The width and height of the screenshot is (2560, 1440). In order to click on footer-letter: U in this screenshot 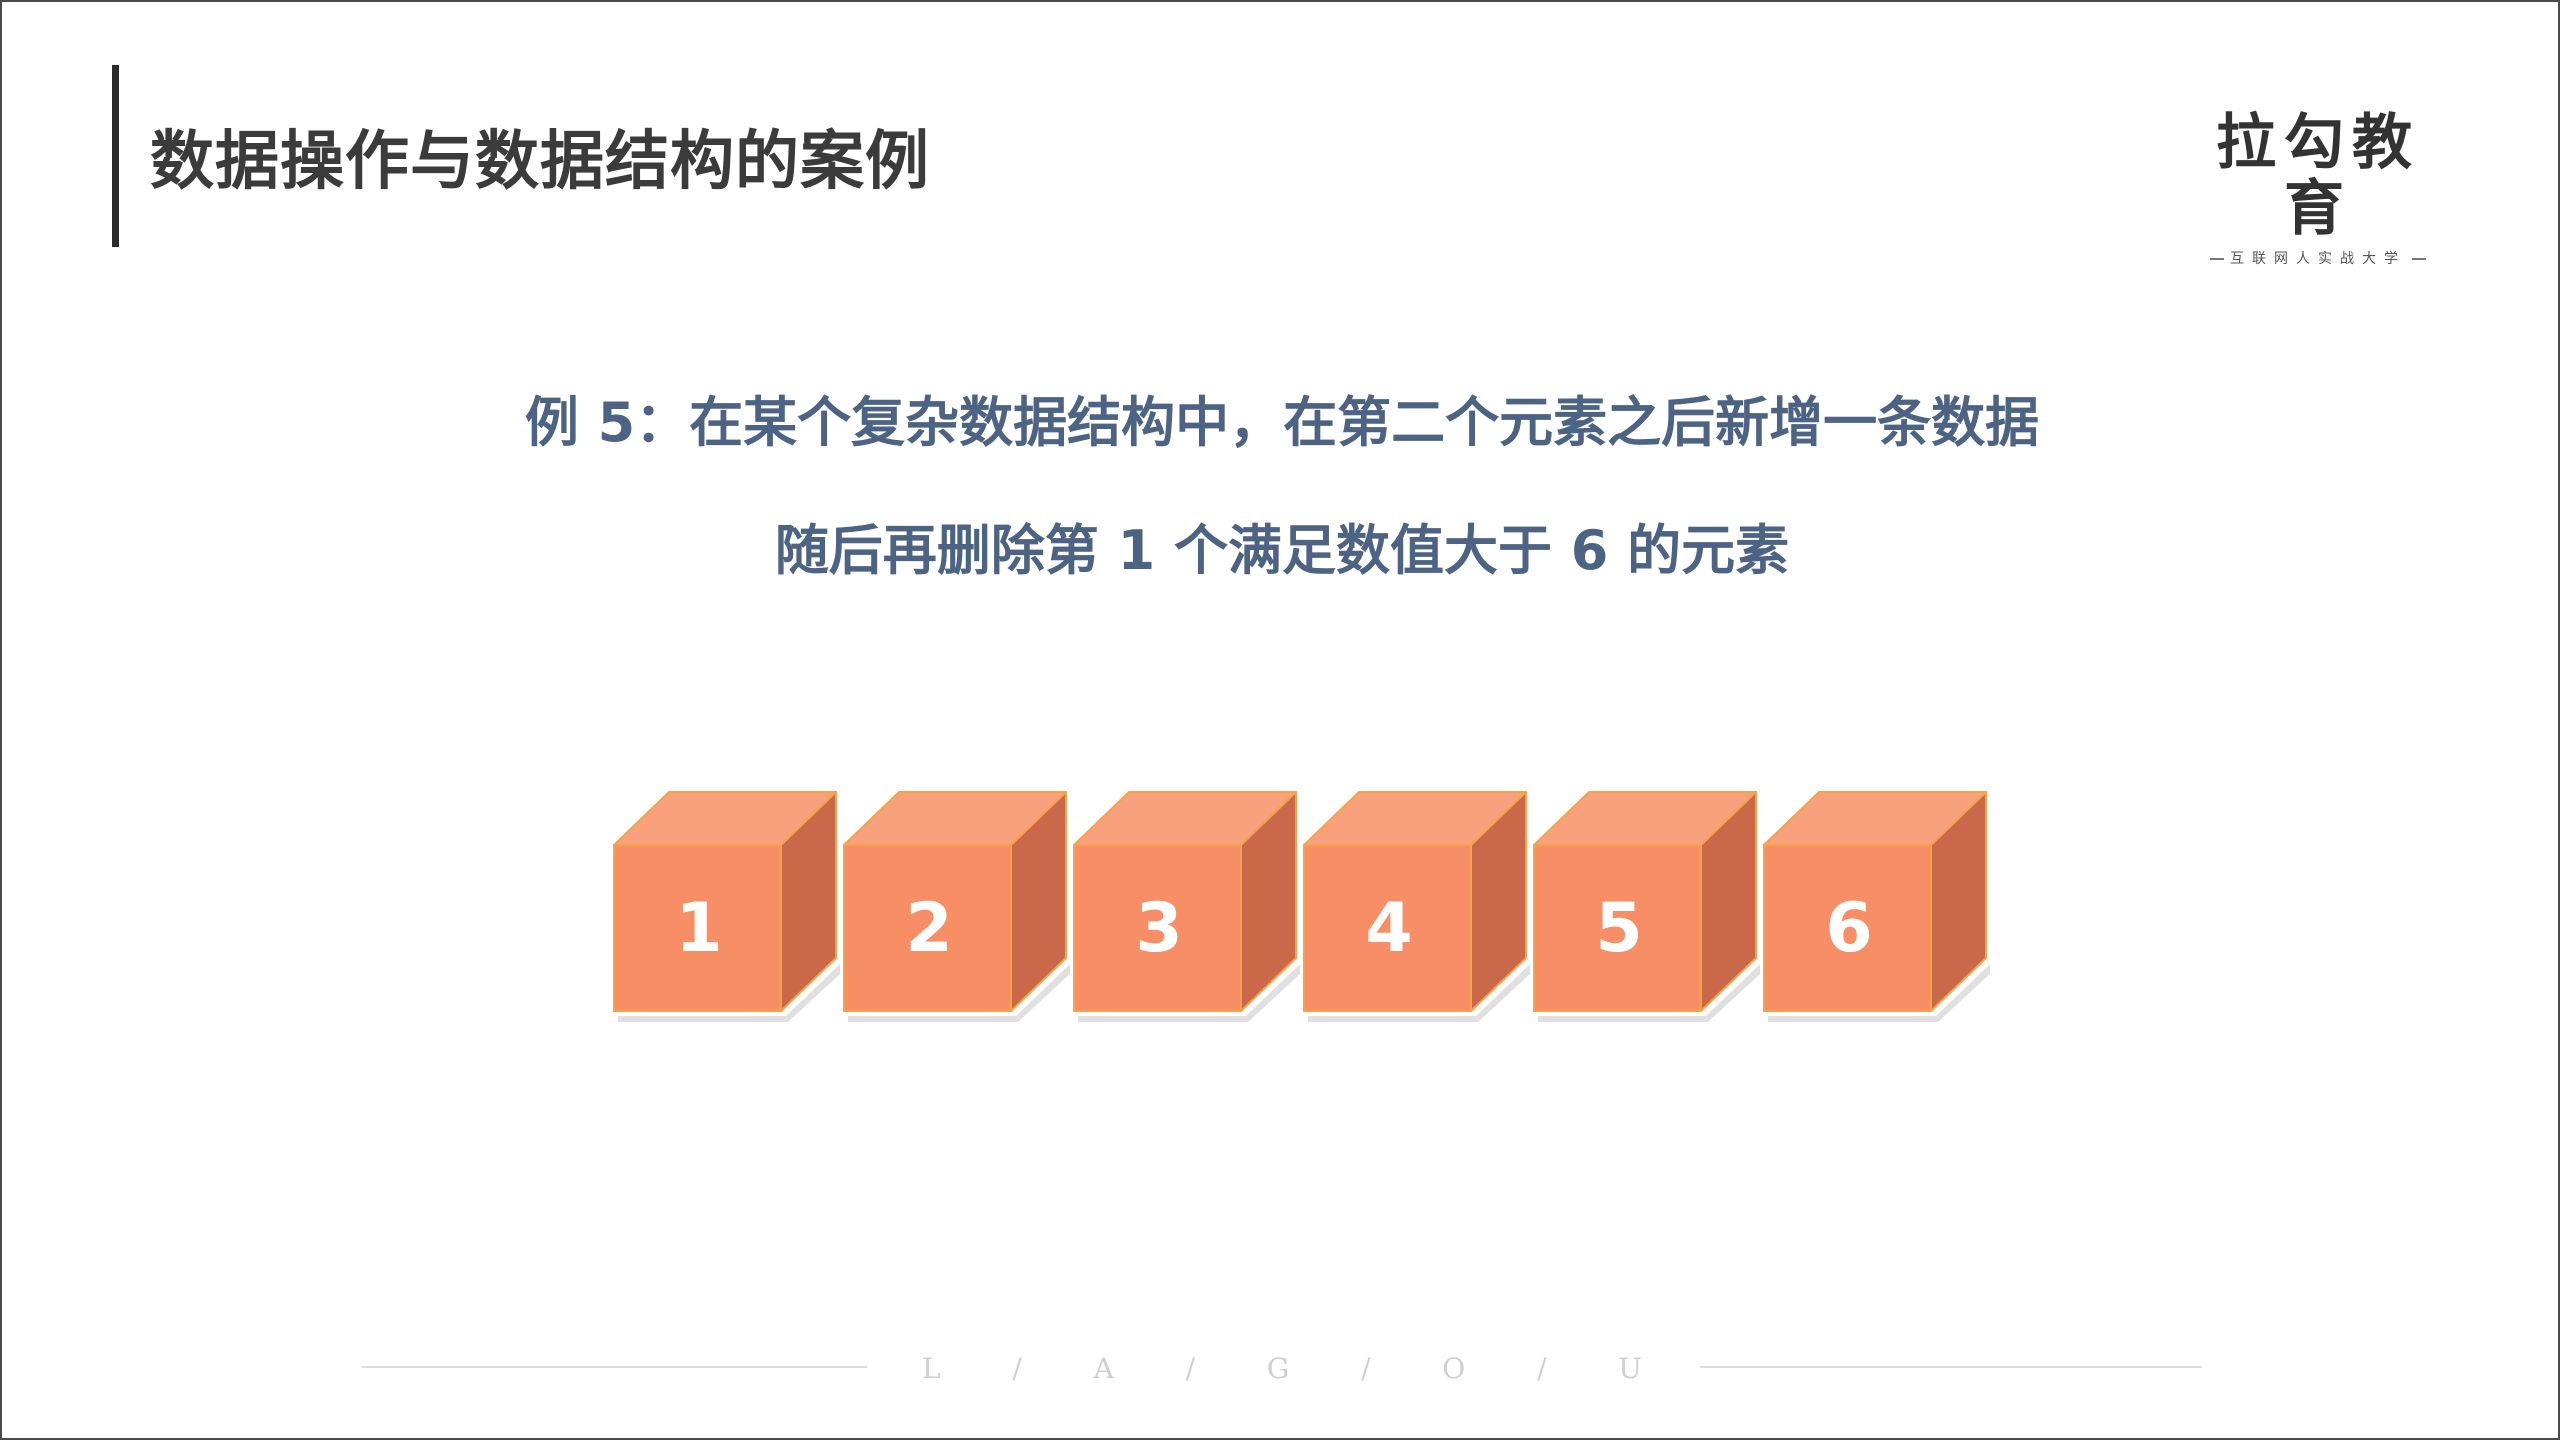, I will do `click(1630, 1368)`.